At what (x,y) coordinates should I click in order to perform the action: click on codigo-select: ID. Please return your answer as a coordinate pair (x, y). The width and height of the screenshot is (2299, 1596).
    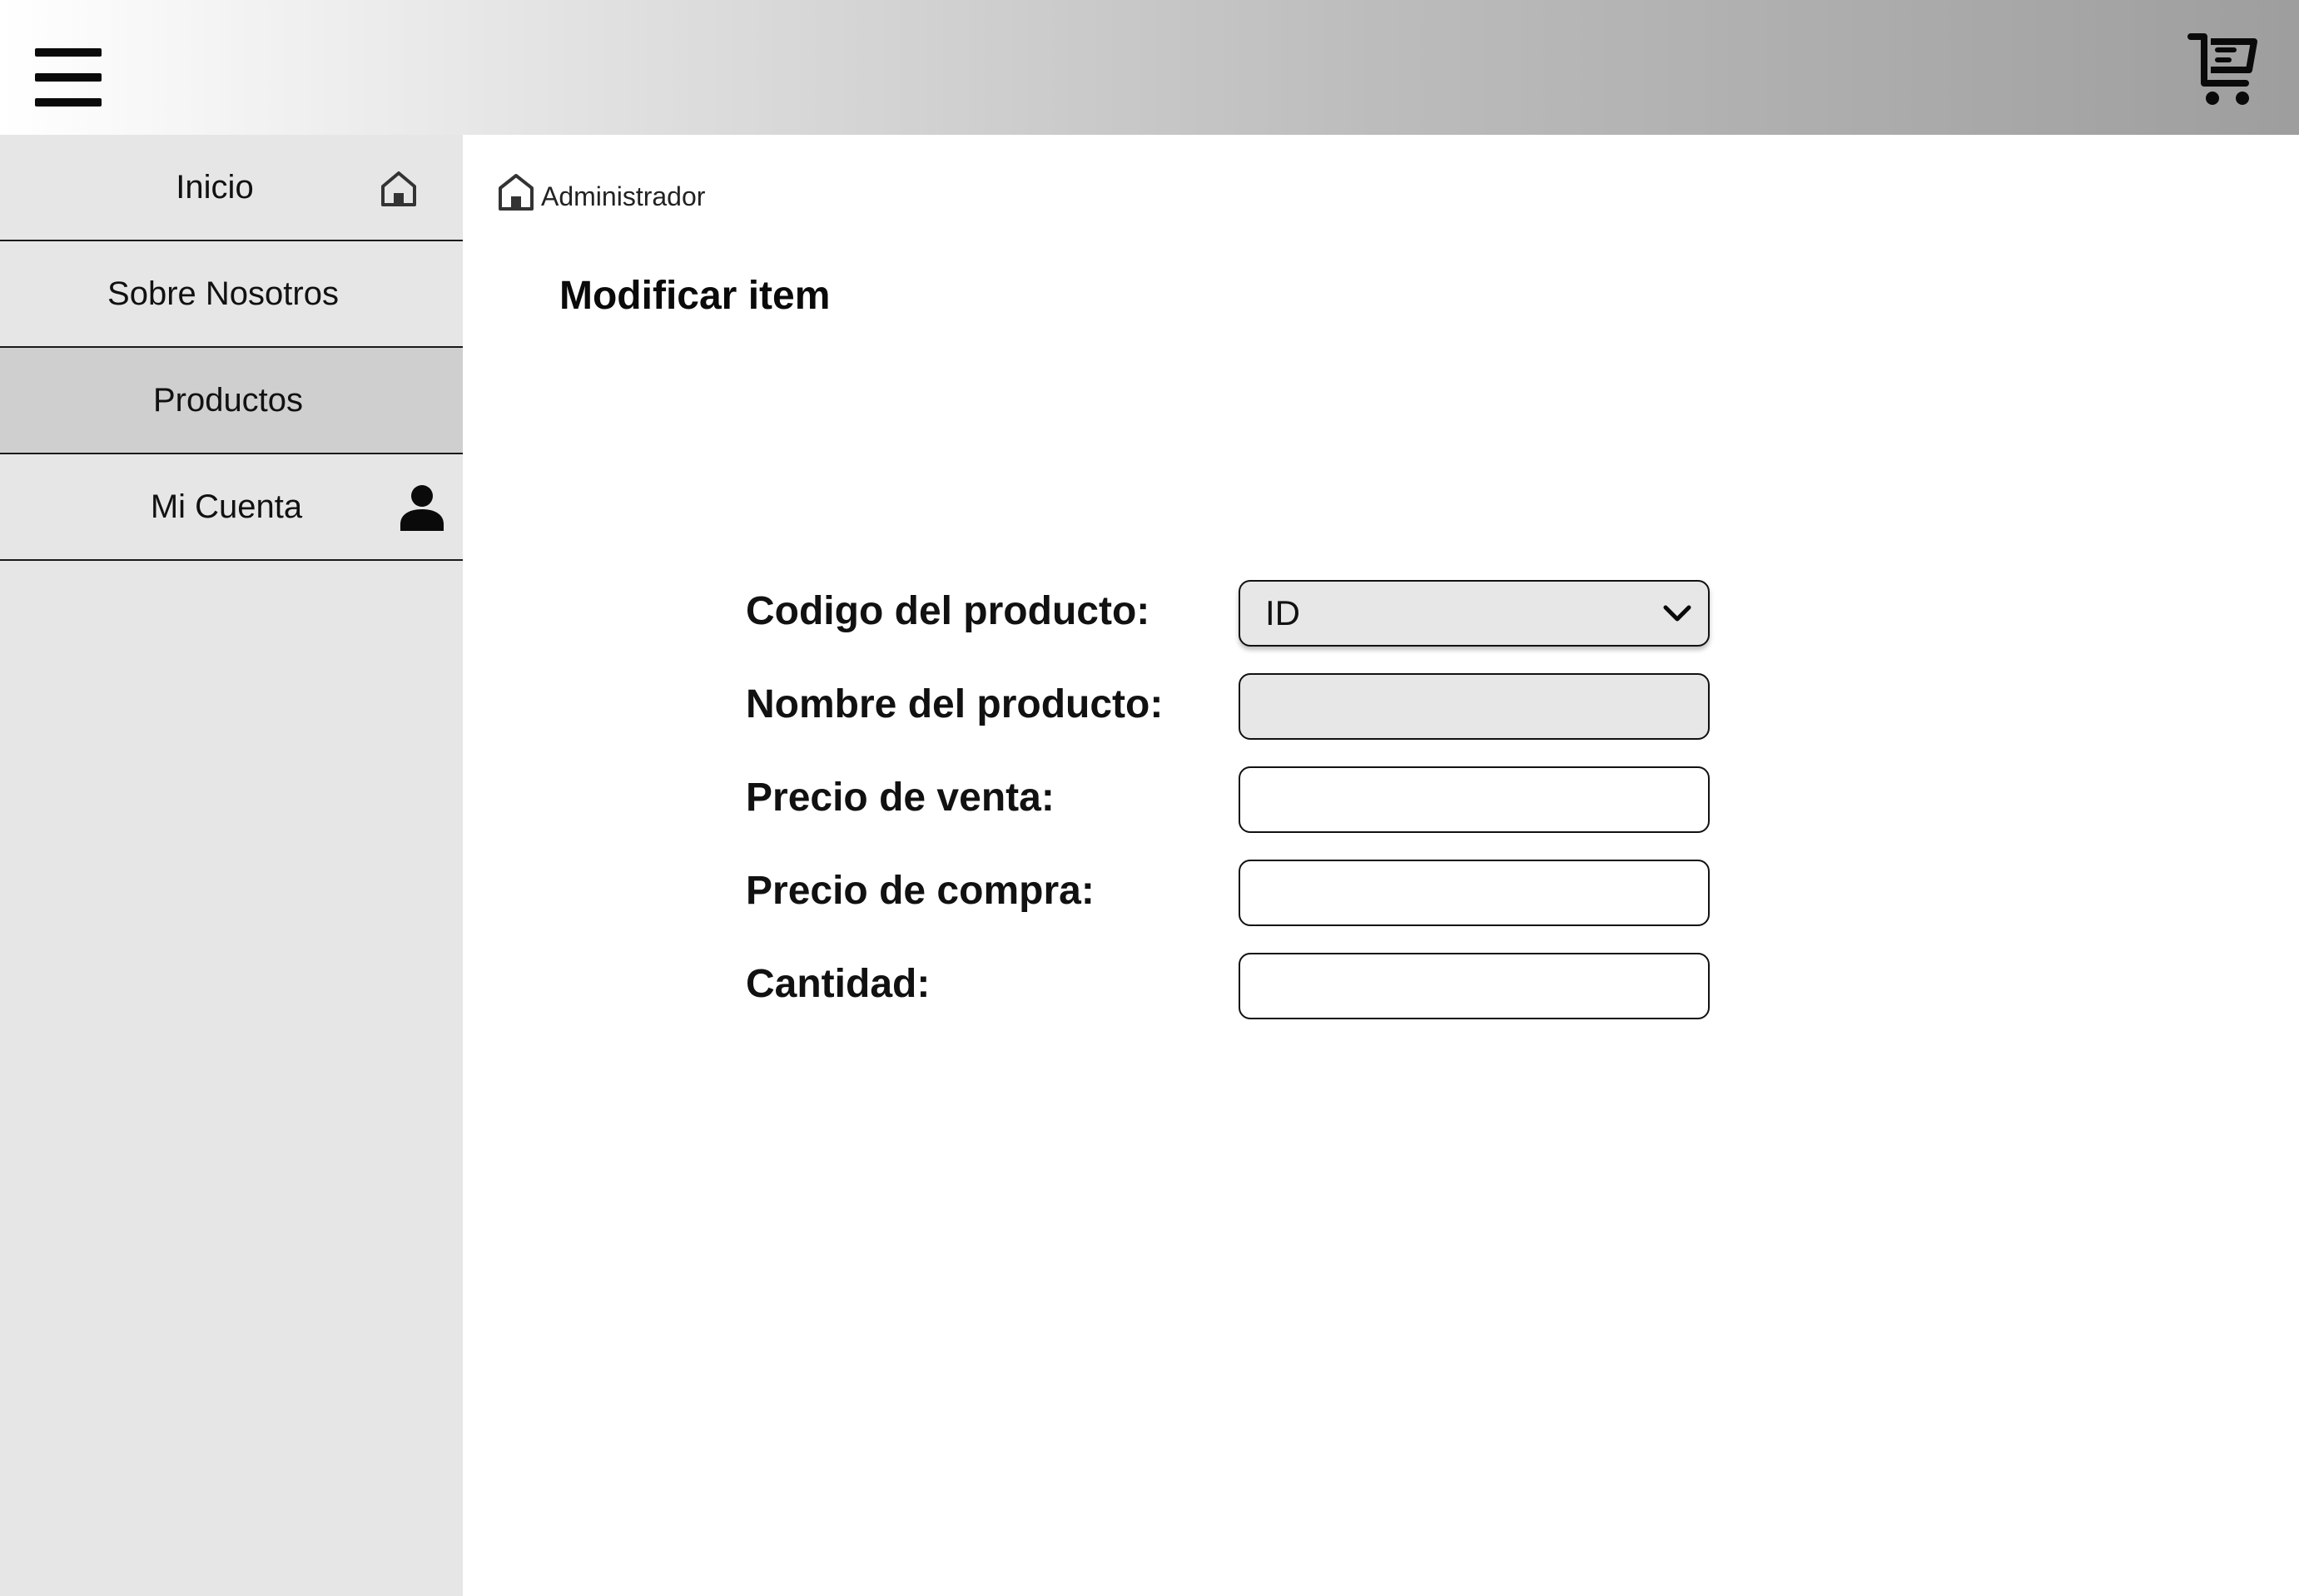
    Looking at the image, I should click on (1474, 613).